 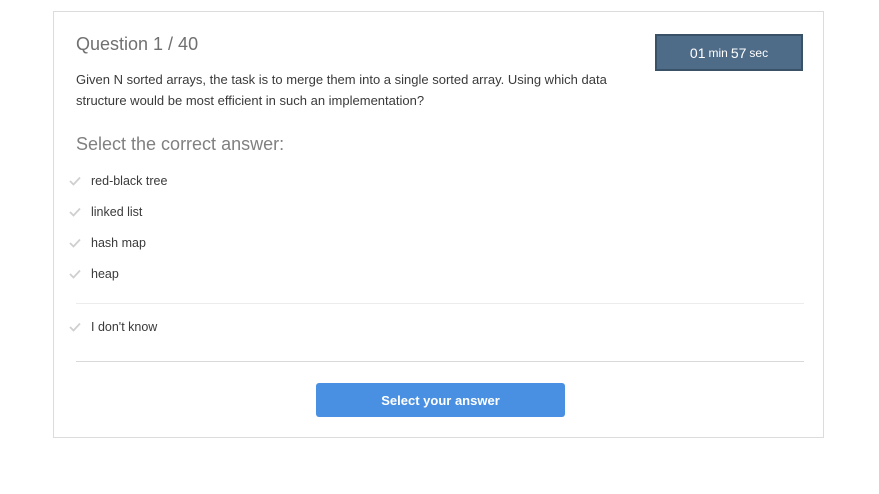 I want to click on answer-option-label: red-black tree, so click(x=129, y=181).